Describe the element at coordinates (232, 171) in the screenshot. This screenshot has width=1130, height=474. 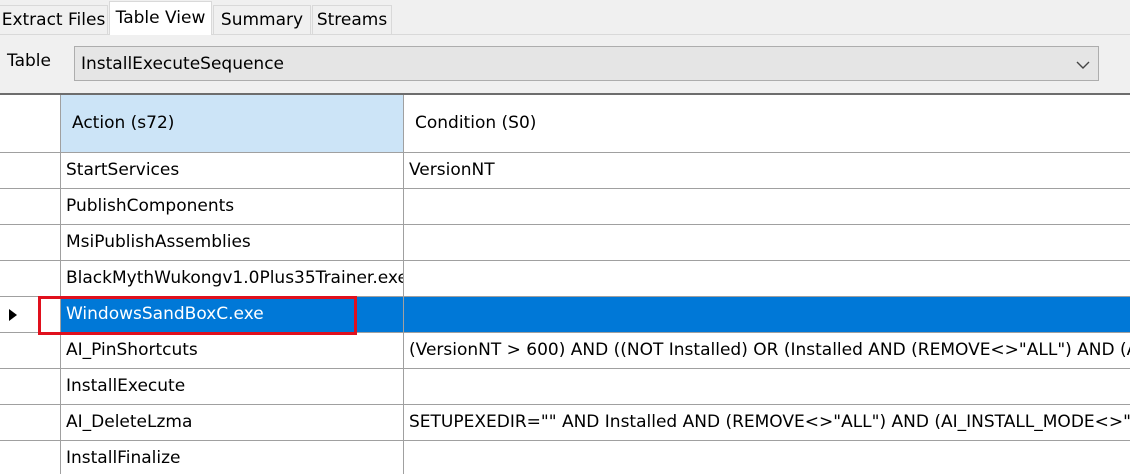
I see `action-cell: StartServices` at that location.